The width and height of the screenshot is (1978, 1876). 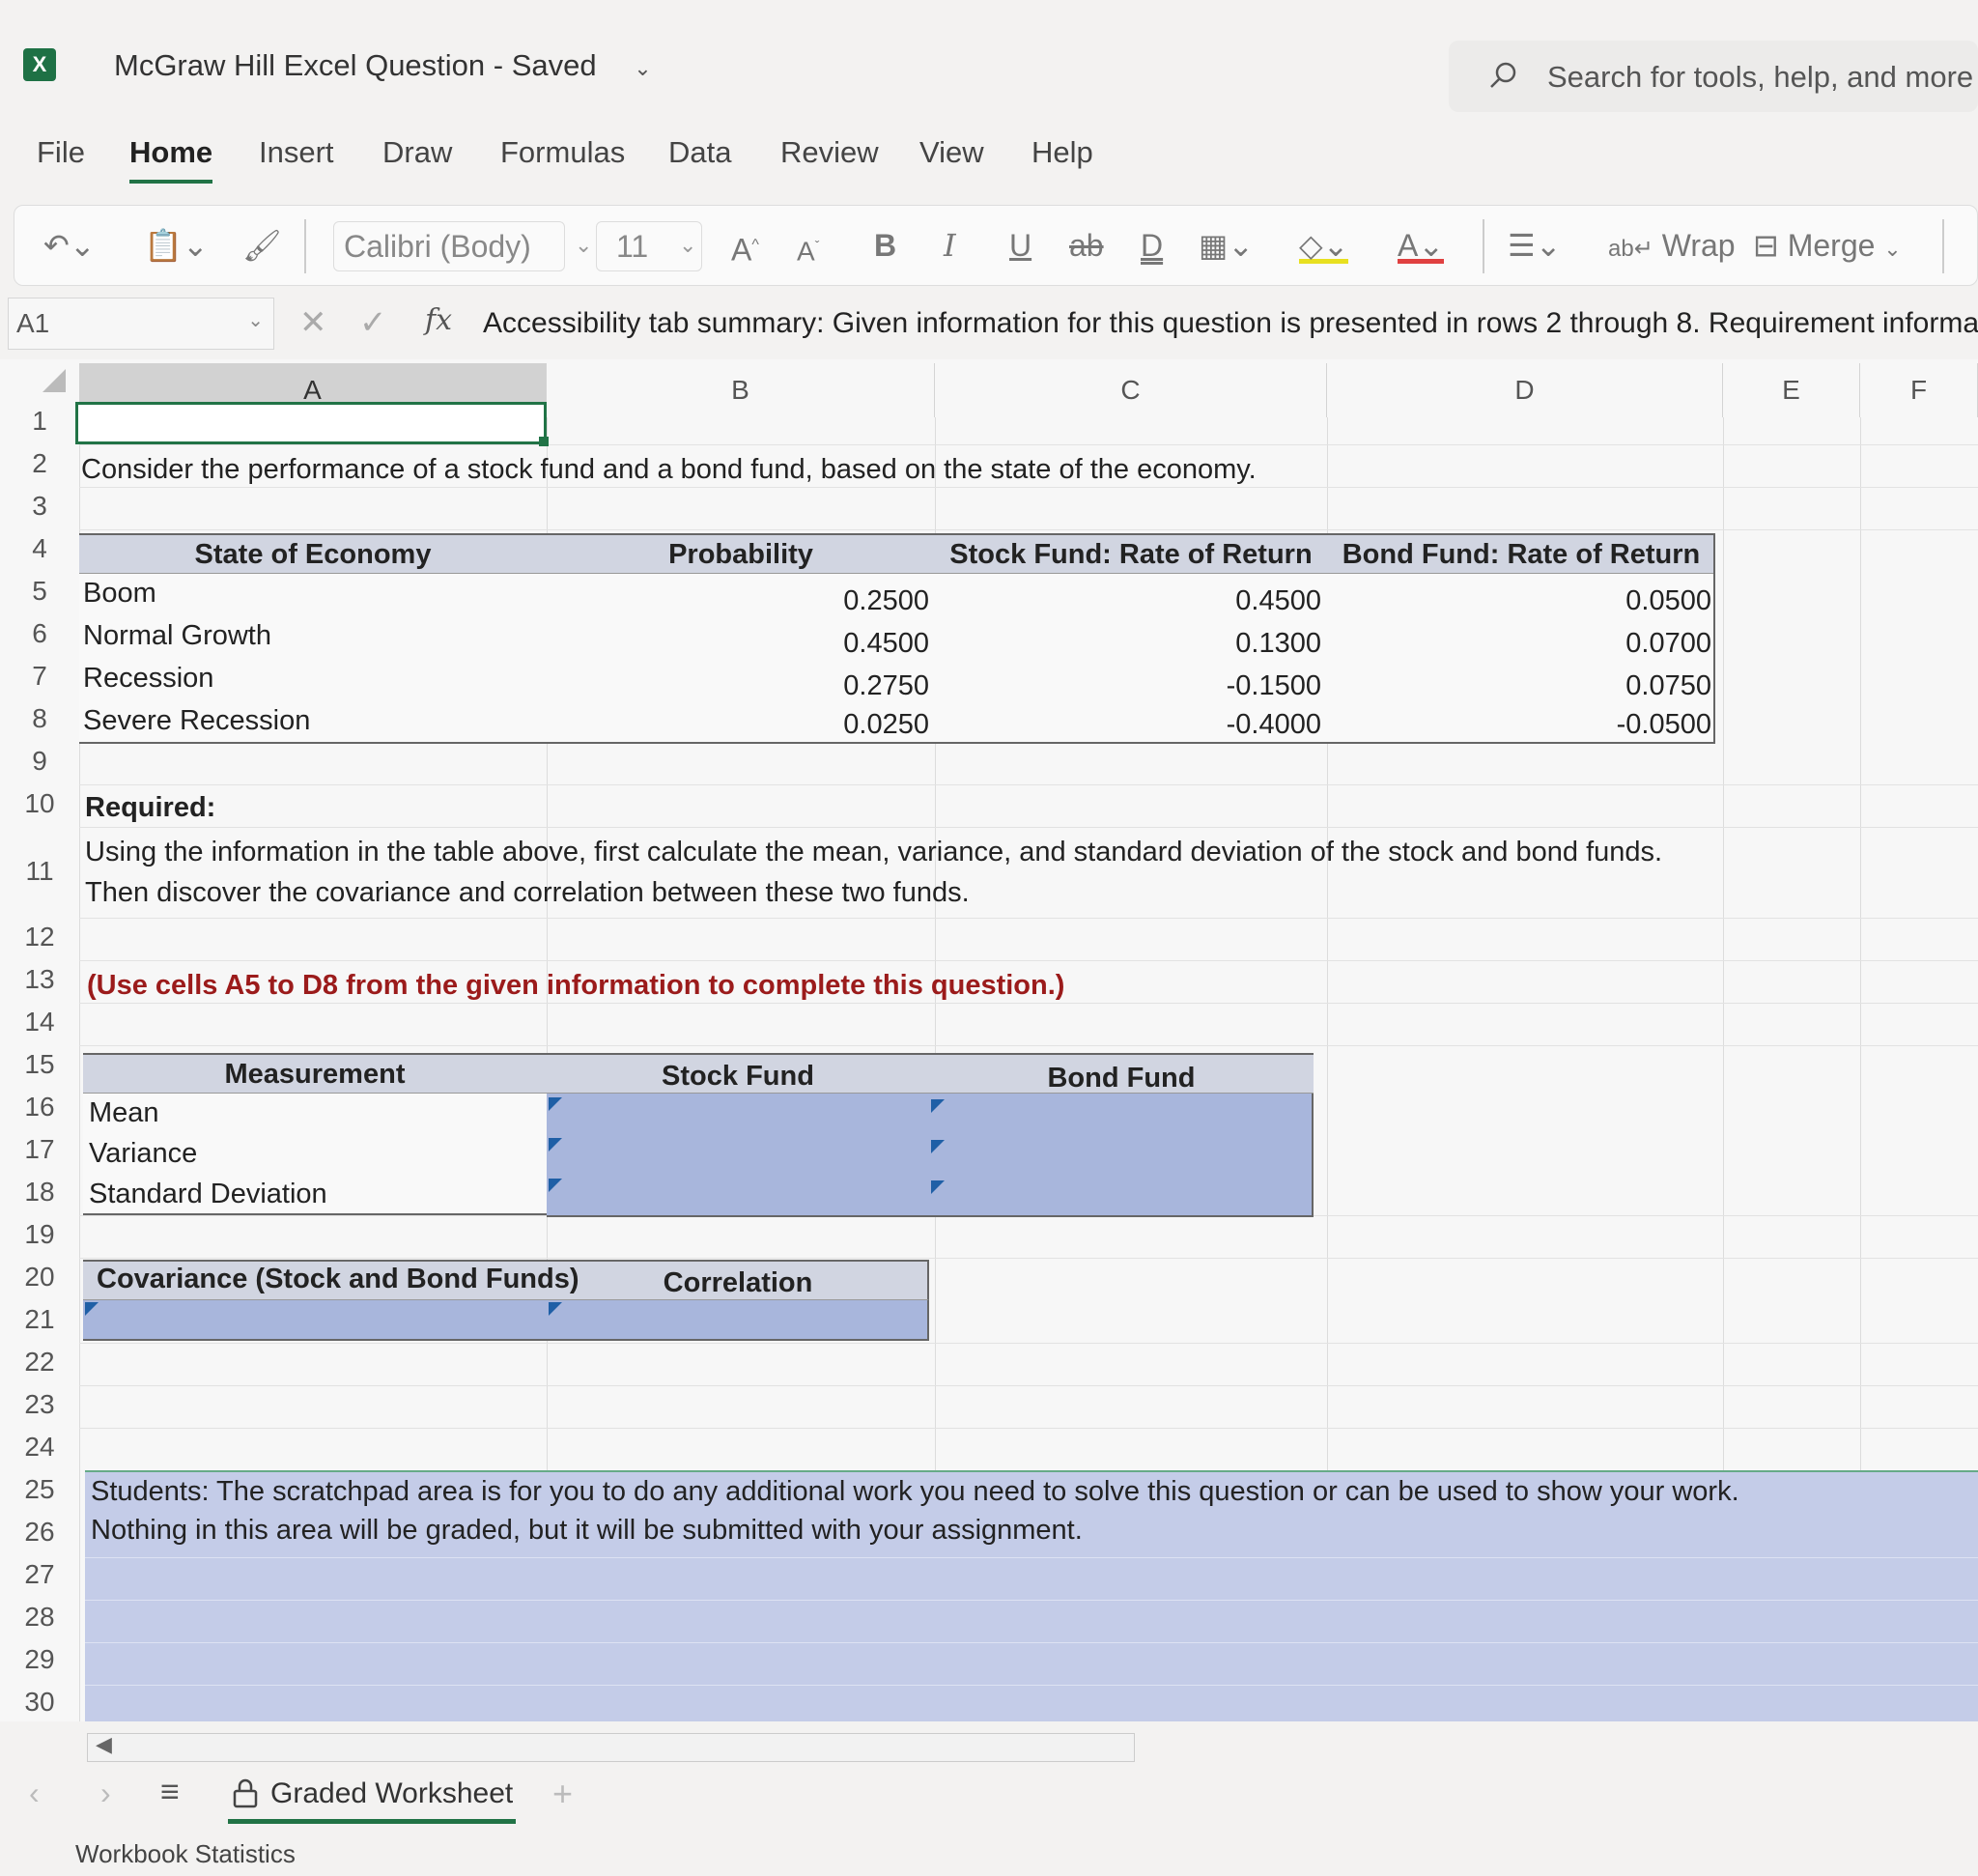 I want to click on row-header: 25, so click(x=39, y=1489).